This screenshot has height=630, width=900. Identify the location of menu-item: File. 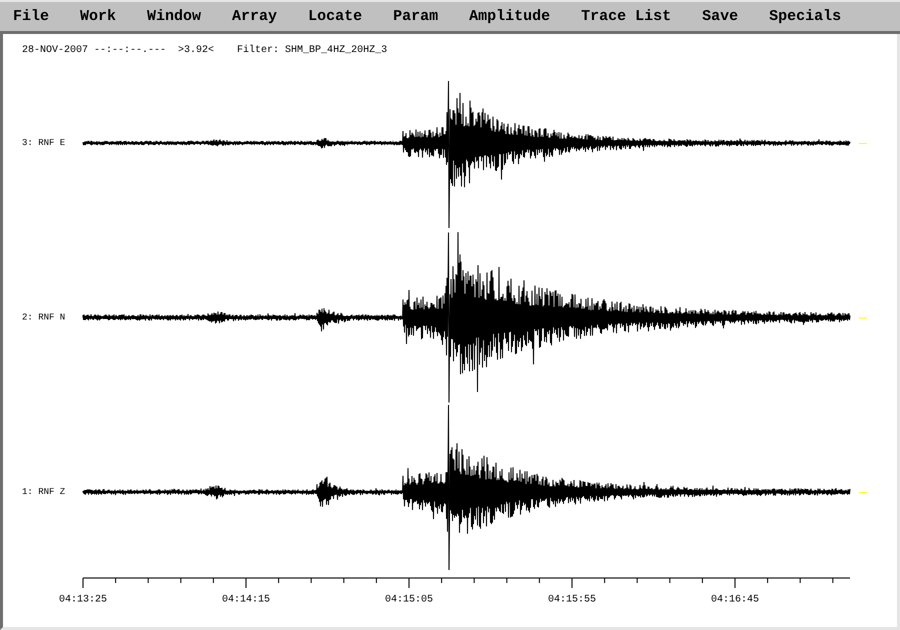
(34, 16).